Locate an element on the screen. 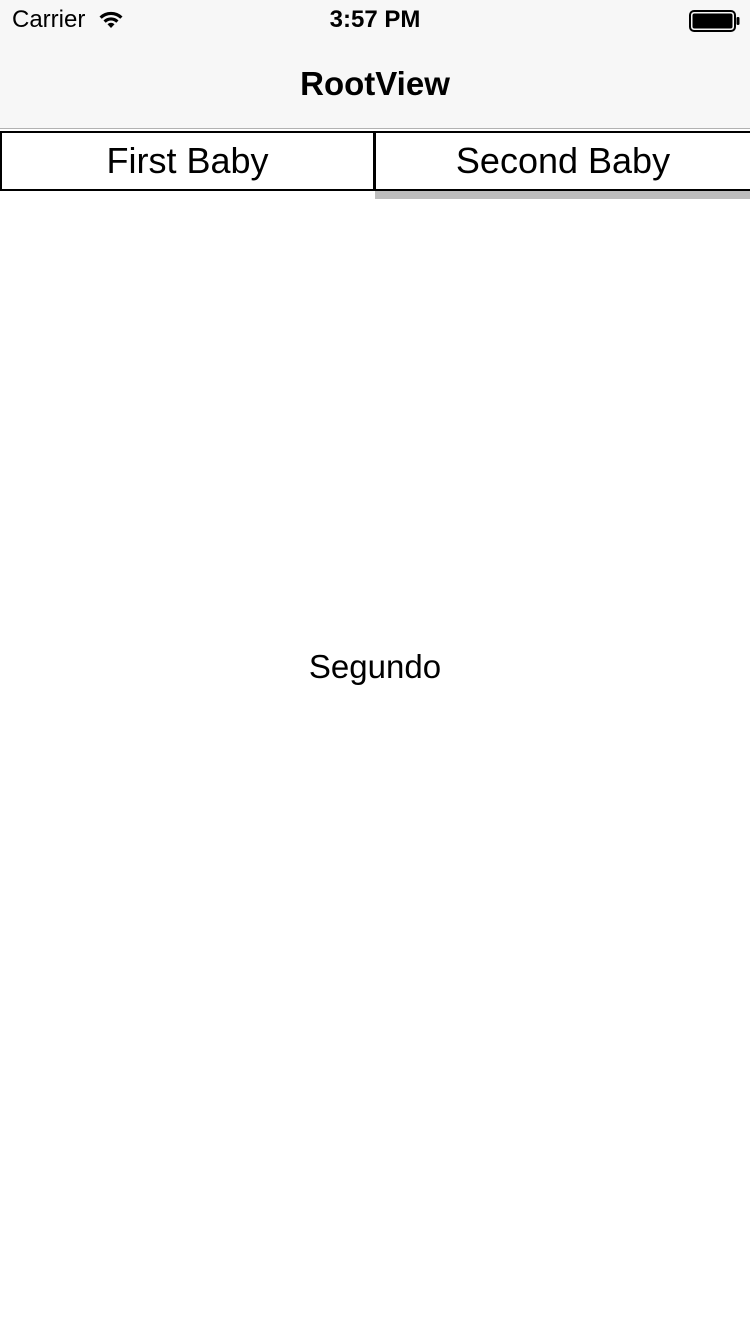 The height and width of the screenshot is (1334, 750). nav-title: RootView is located at coordinates (375, 83).